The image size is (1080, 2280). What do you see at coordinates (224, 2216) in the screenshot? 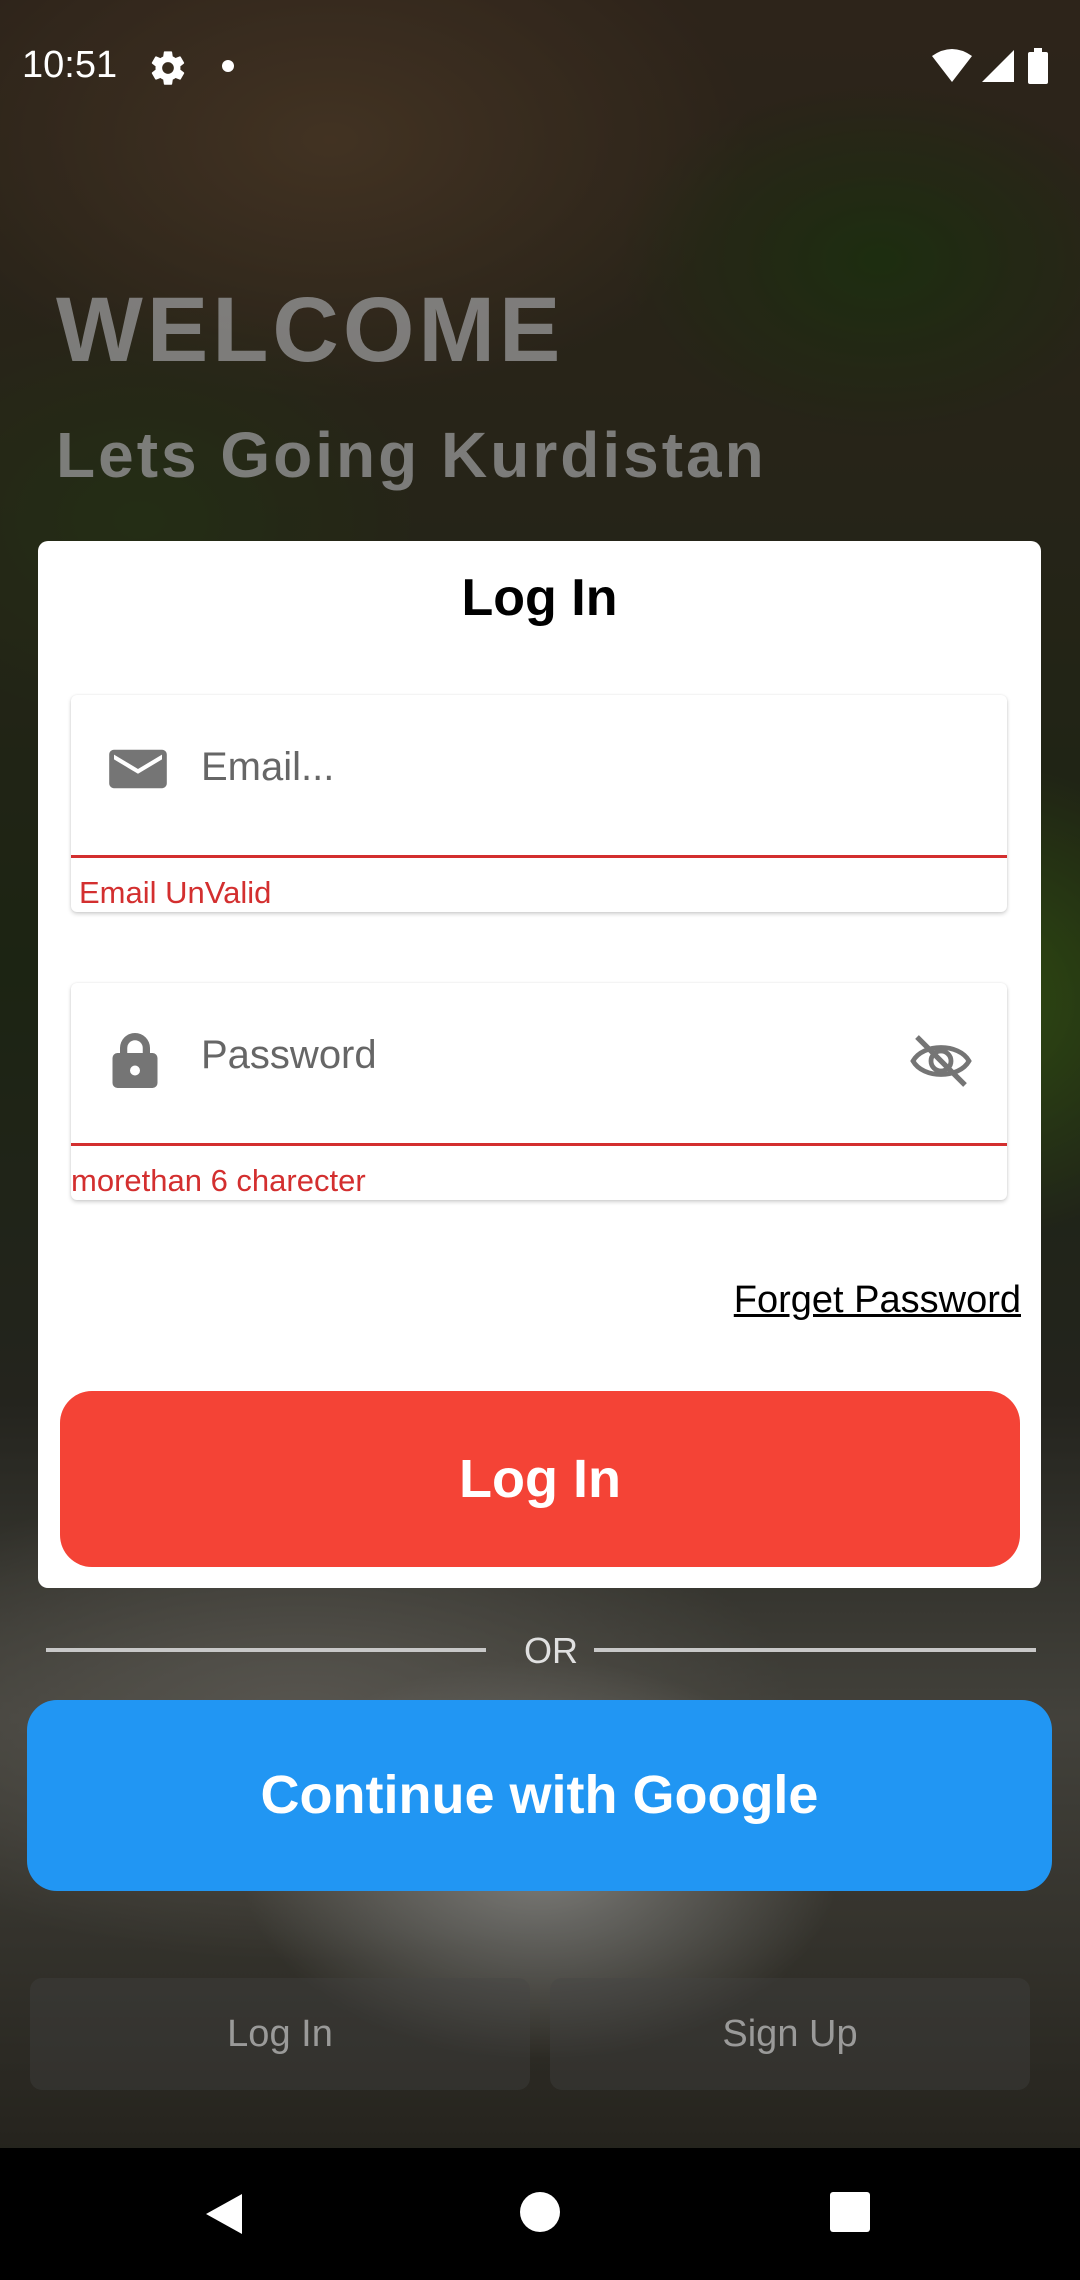
I see `back-icon` at bounding box center [224, 2216].